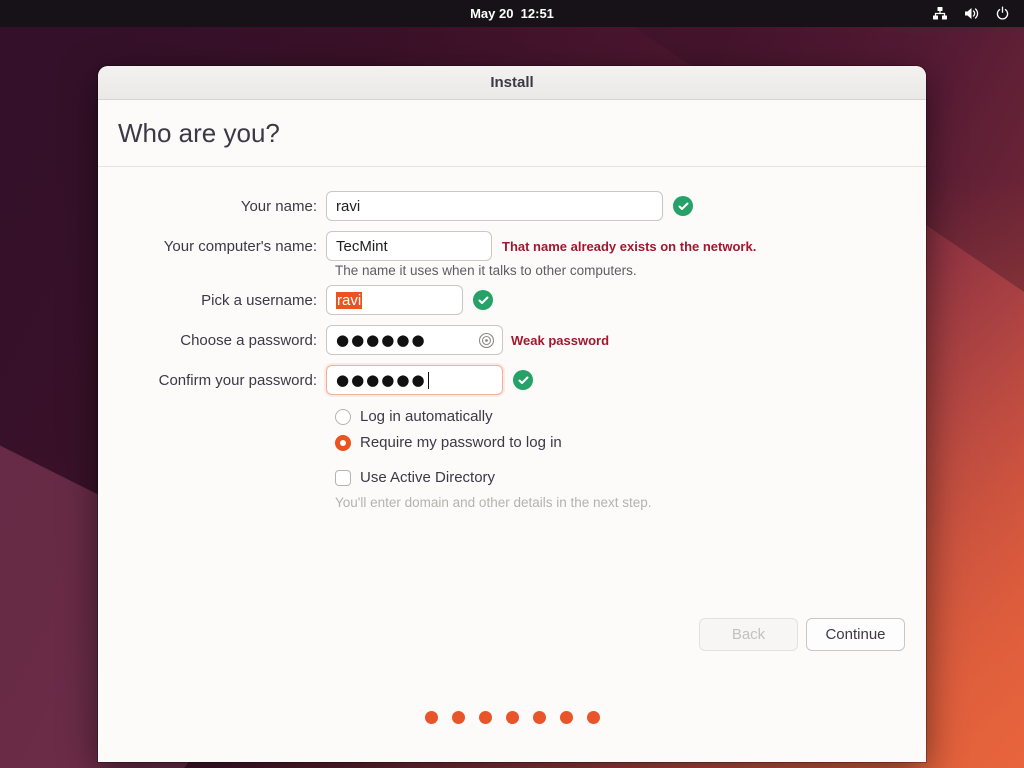 This screenshot has width=1024, height=768. I want to click on username-selected-text: ravi, so click(349, 300).